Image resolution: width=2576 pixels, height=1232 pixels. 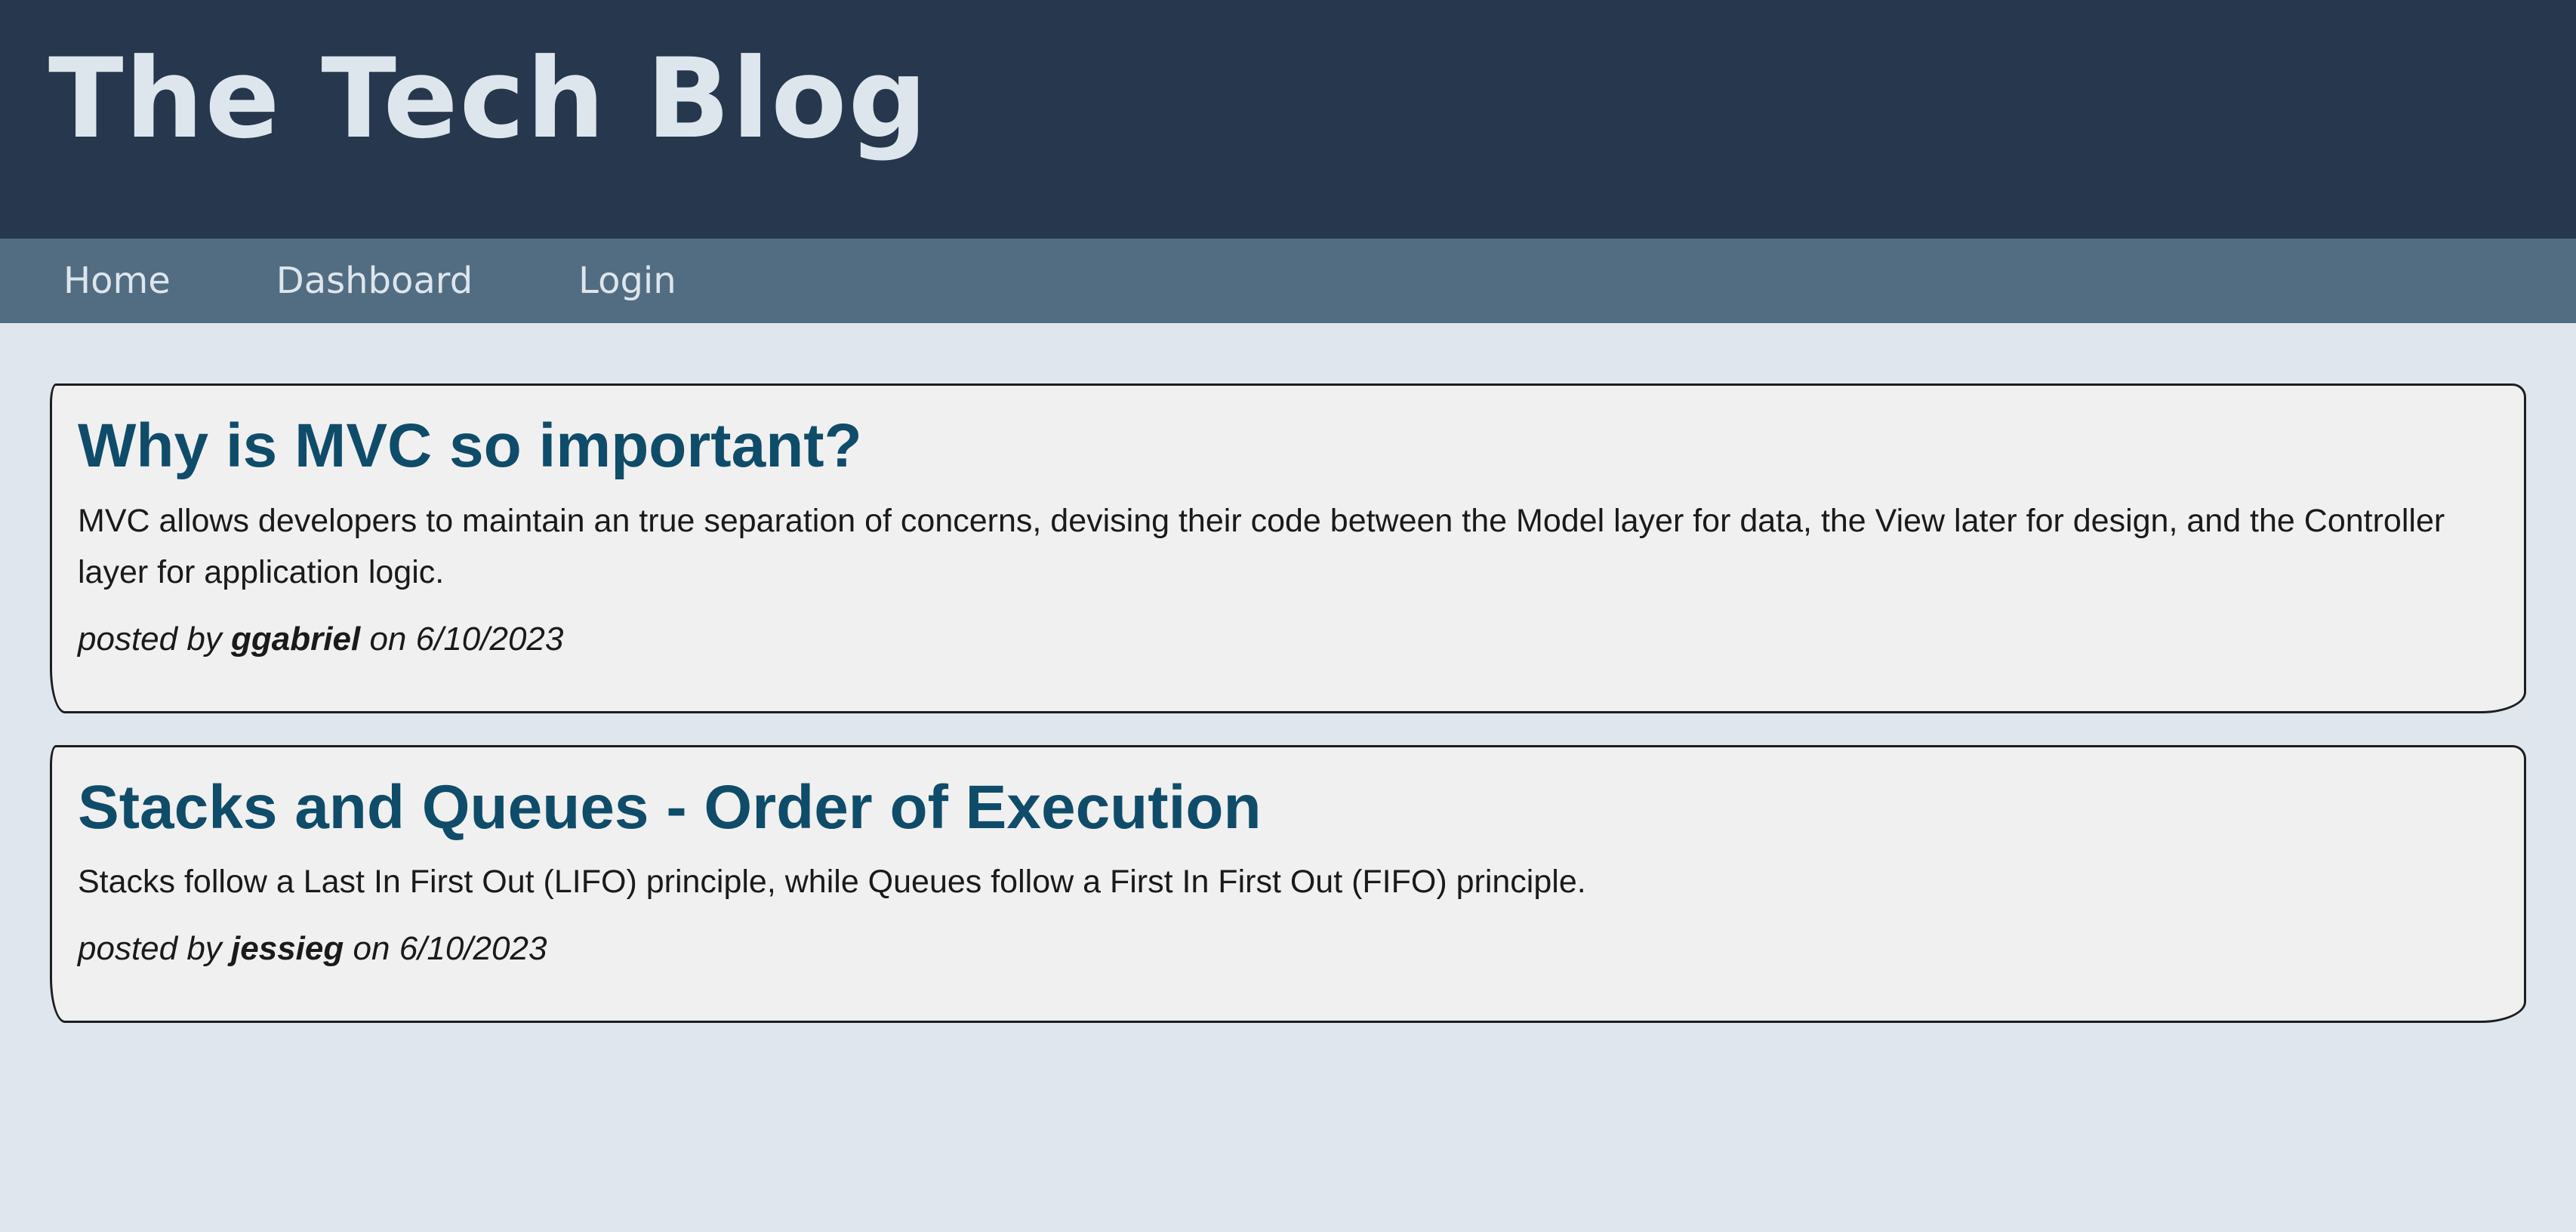 I want to click on nav-dashboard-link: Dashboard, so click(x=374, y=281).